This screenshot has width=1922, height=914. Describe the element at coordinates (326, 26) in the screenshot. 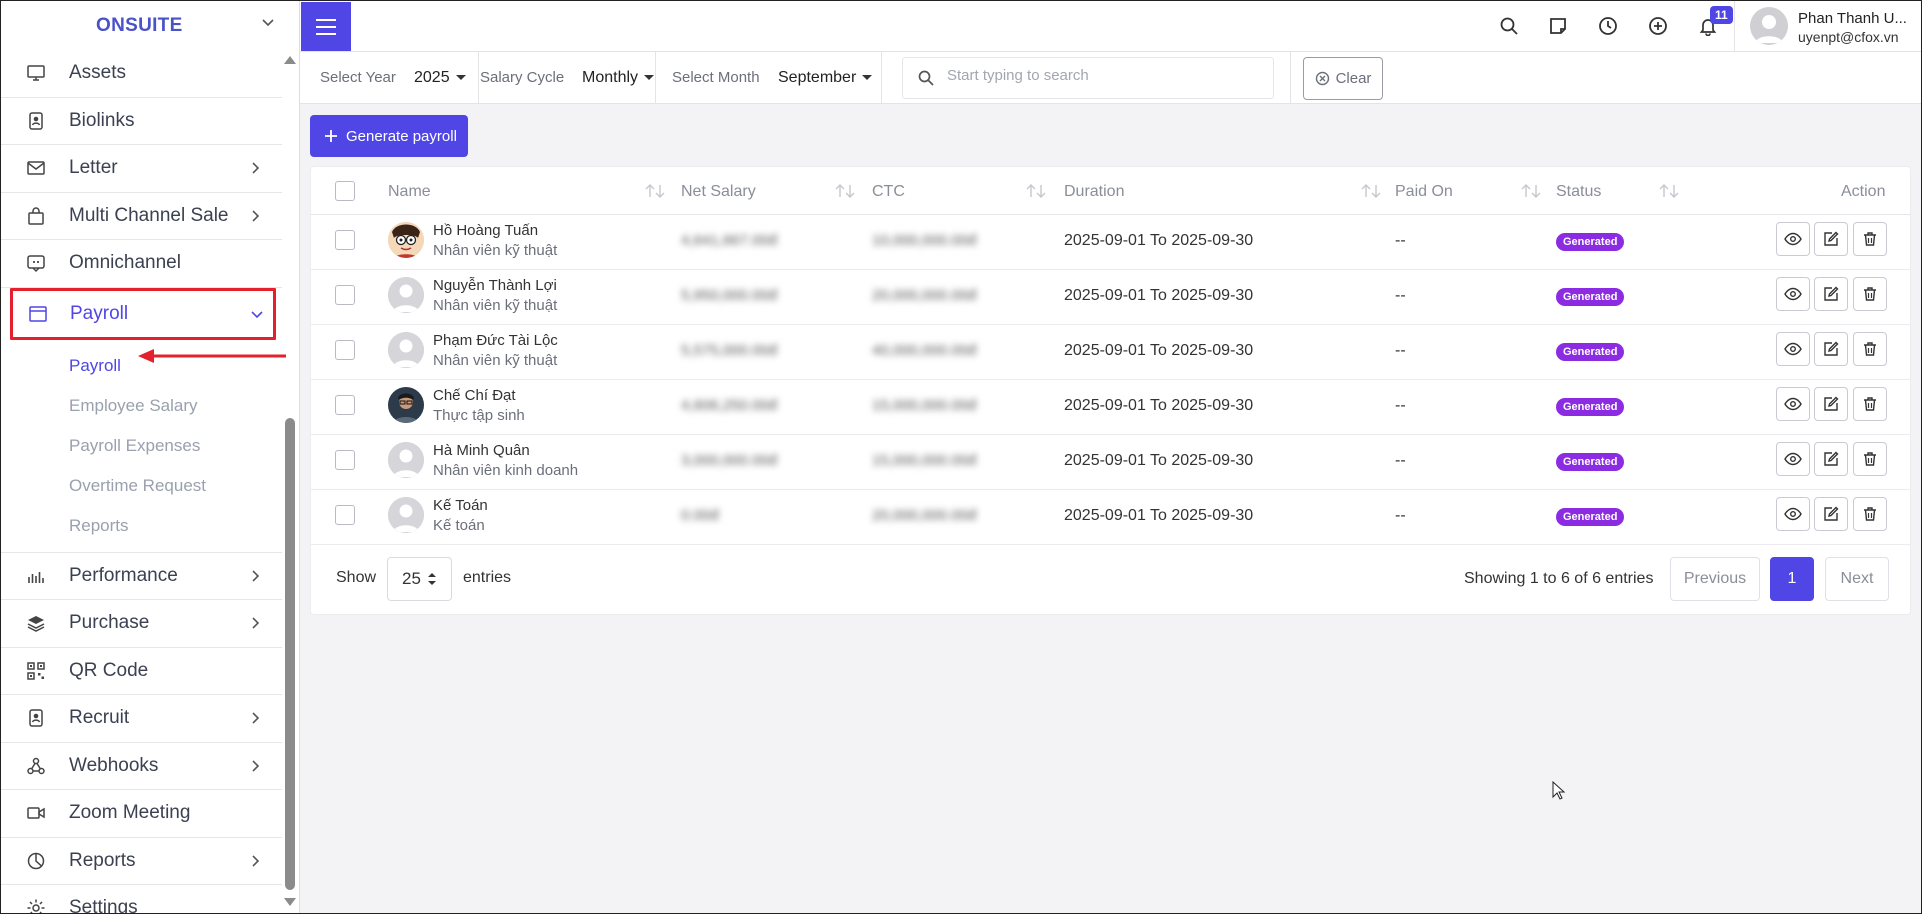

I see `hamburger-menu-button` at that location.